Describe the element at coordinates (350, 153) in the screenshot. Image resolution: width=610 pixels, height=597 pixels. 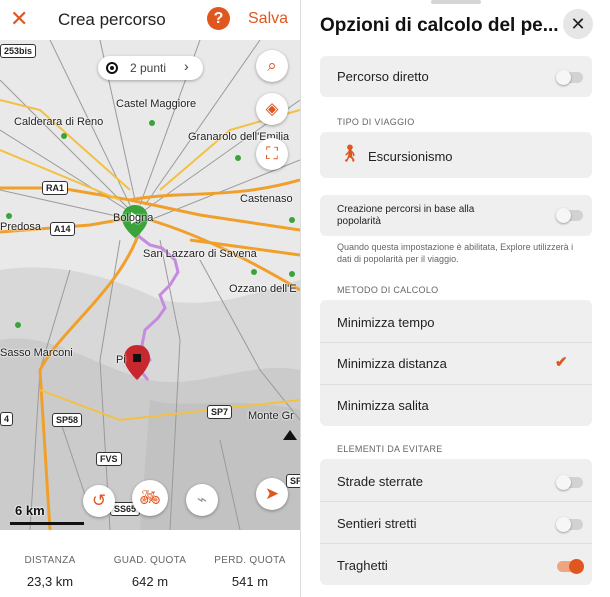
I see `hiking-icon: 🚶︎` at that location.